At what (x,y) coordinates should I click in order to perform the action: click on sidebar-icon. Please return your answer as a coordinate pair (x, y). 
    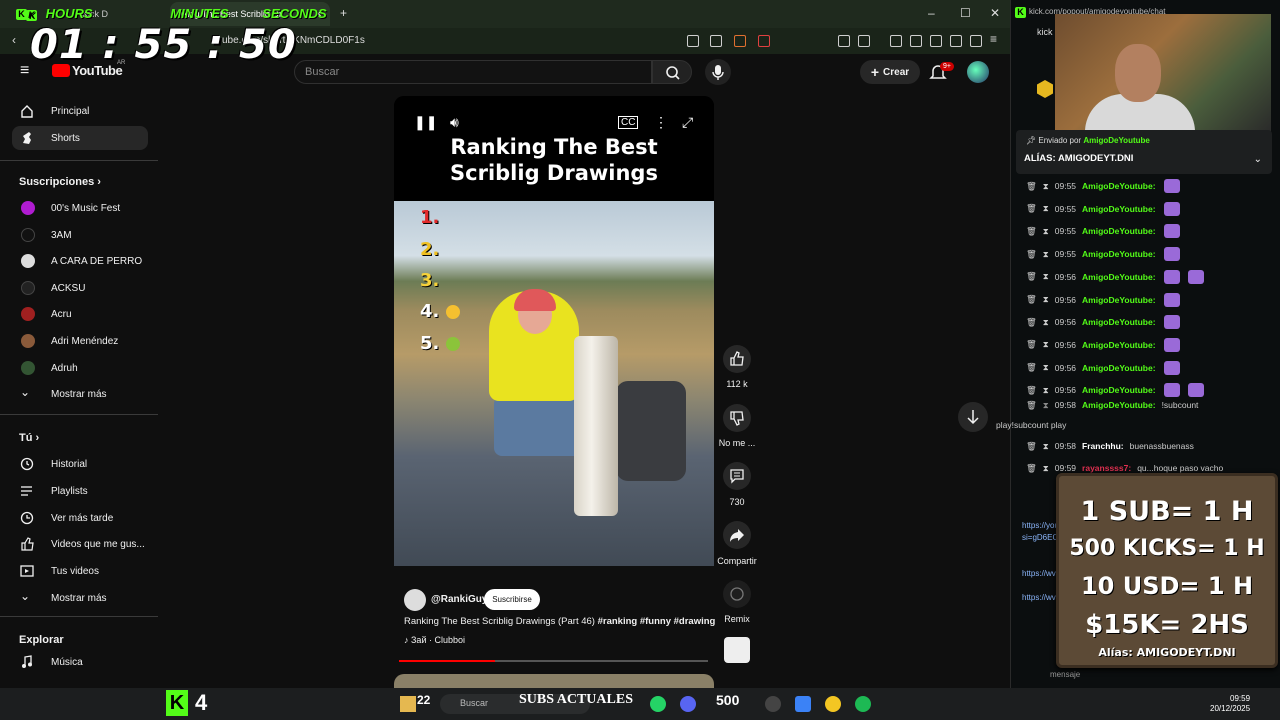
    Looking at the image, I should click on (916, 41).